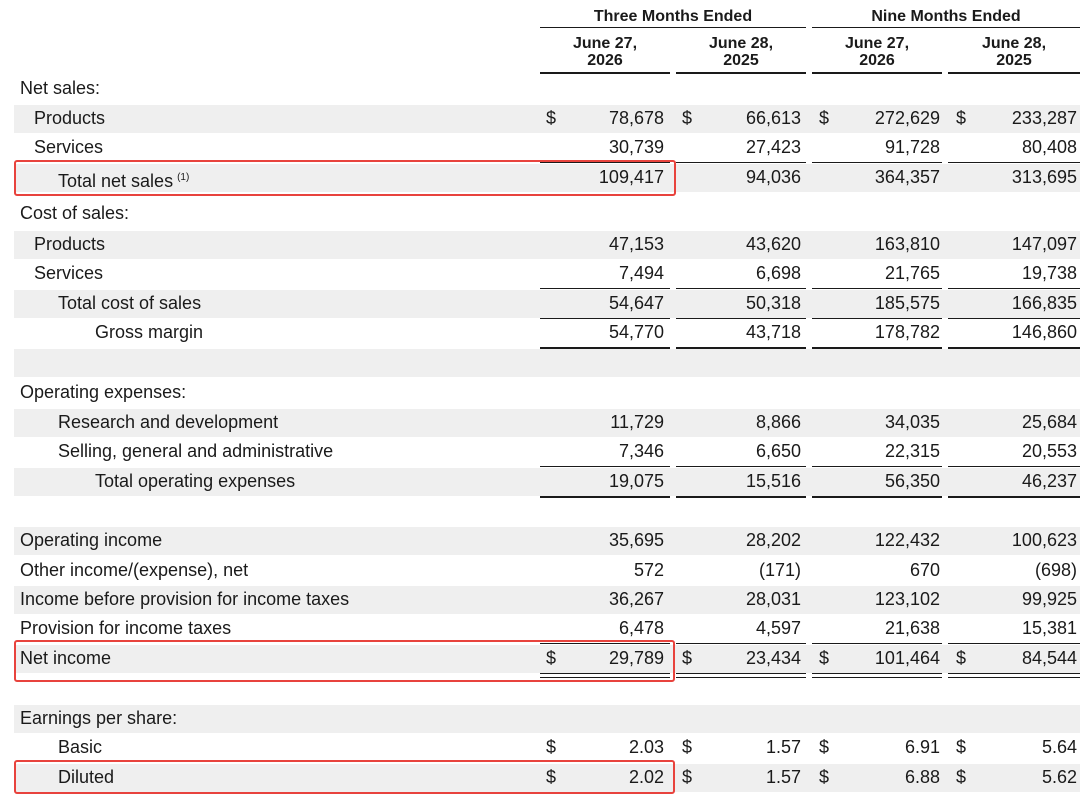 This screenshot has width=1080, height=797. What do you see at coordinates (773, 481) in the screenshot?
I see `cell-value: 15,516` at bounding box center [773, 481].